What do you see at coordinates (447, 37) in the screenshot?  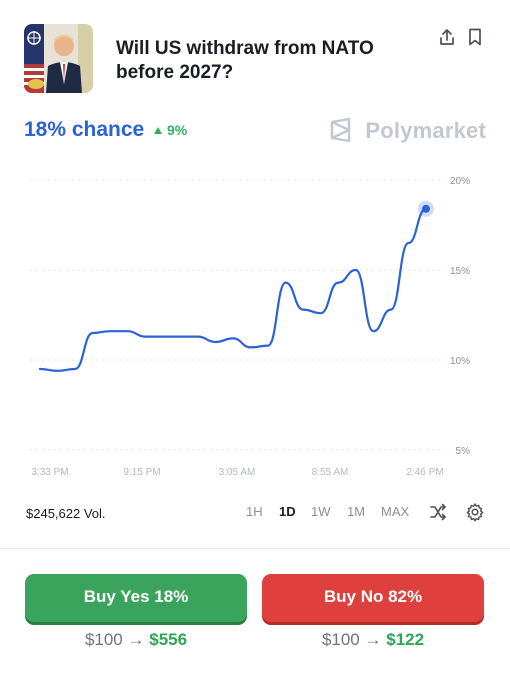 I see `share-icon` at bounding box center [447, 37].